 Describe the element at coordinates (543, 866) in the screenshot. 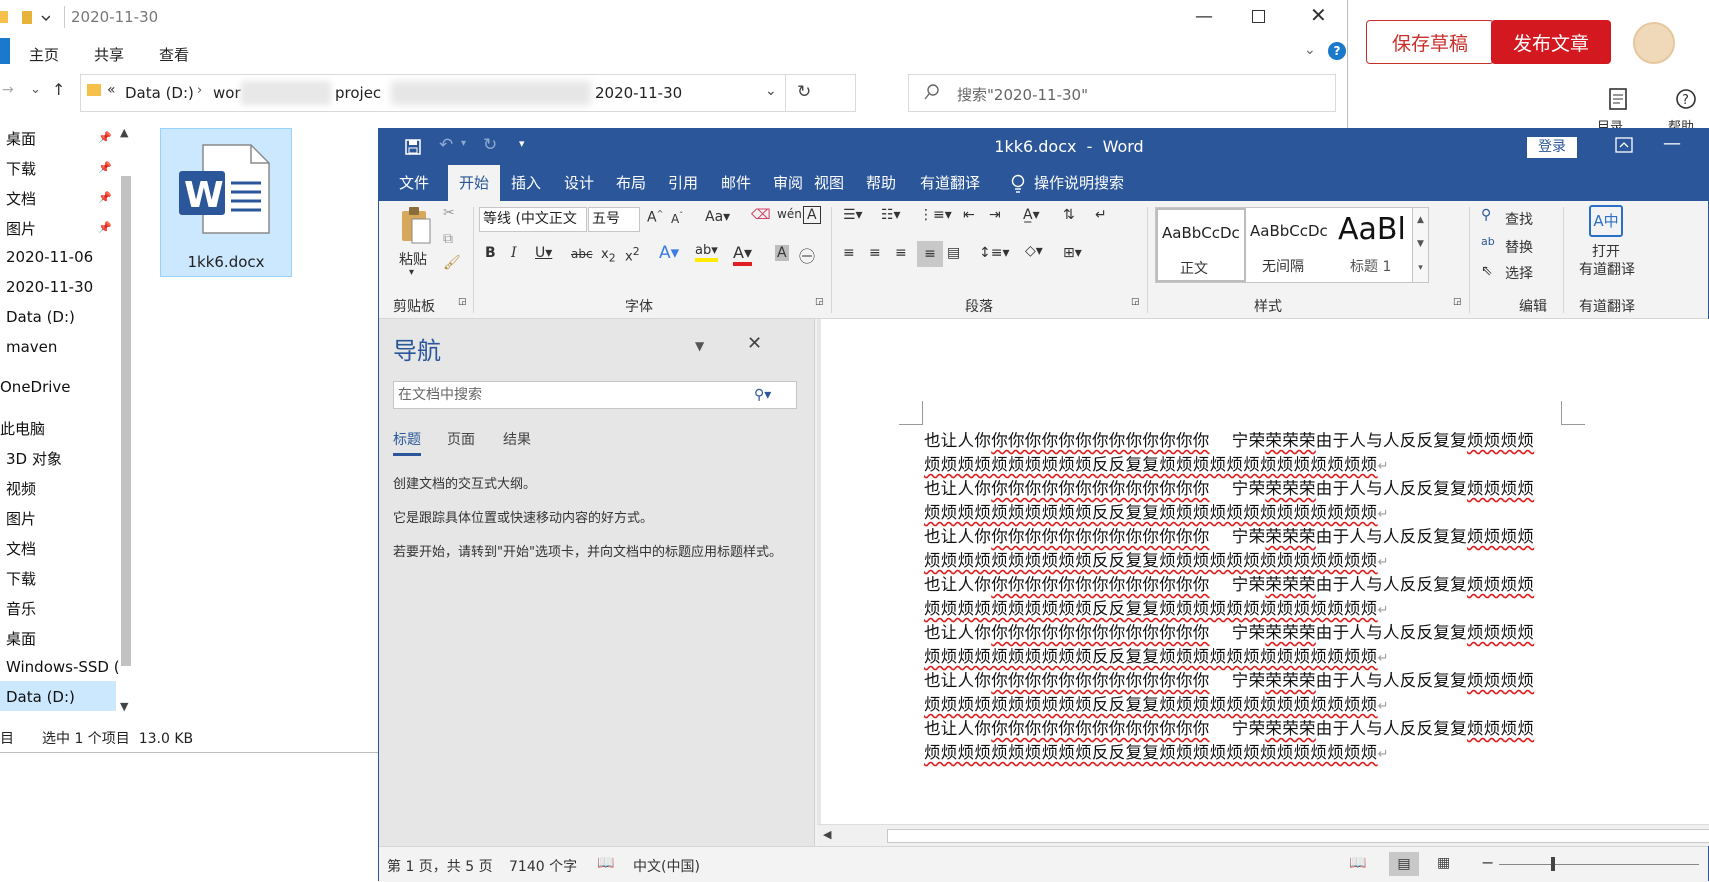

I see `status-word-count: 7140 个字` at that location.